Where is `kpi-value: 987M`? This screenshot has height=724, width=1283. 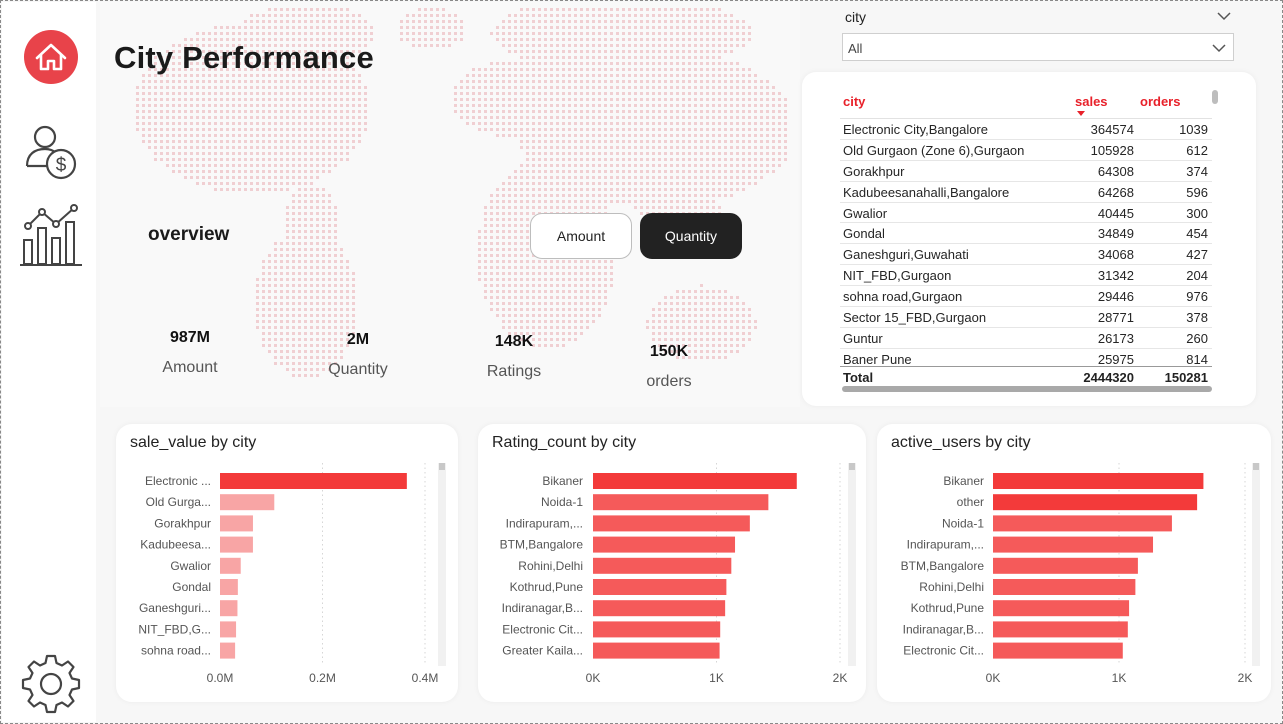 kpi-value: 987M is located at coordinates (190, 337).